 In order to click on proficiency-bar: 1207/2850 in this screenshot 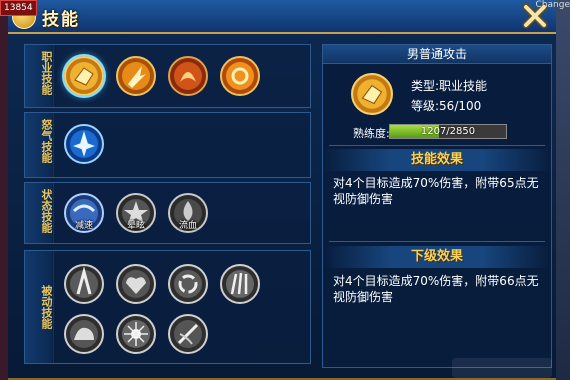, I will do `click(448, 131)`.